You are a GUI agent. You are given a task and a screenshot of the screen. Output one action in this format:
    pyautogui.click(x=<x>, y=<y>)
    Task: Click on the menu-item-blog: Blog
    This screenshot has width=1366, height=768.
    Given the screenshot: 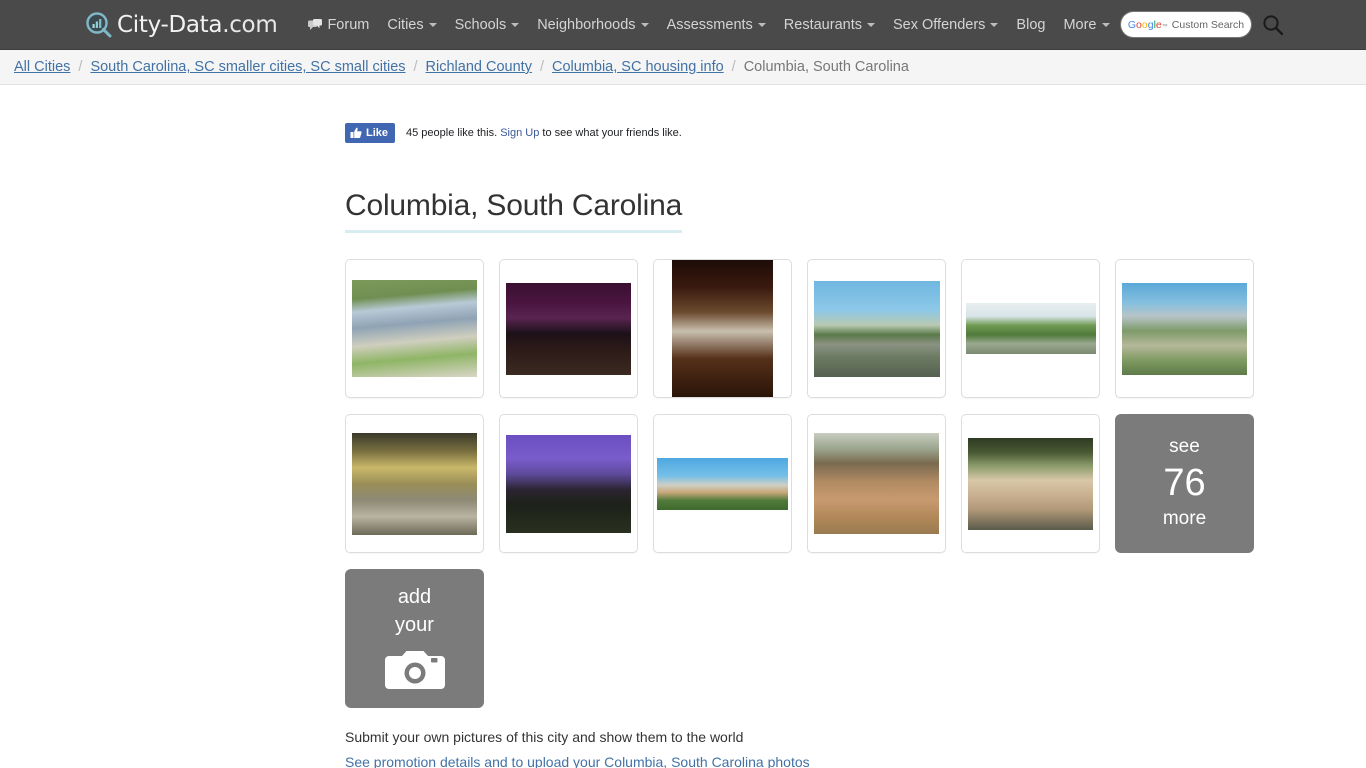 What is the action you would take?
    pyautogui.click(x=1030, y=25)
    